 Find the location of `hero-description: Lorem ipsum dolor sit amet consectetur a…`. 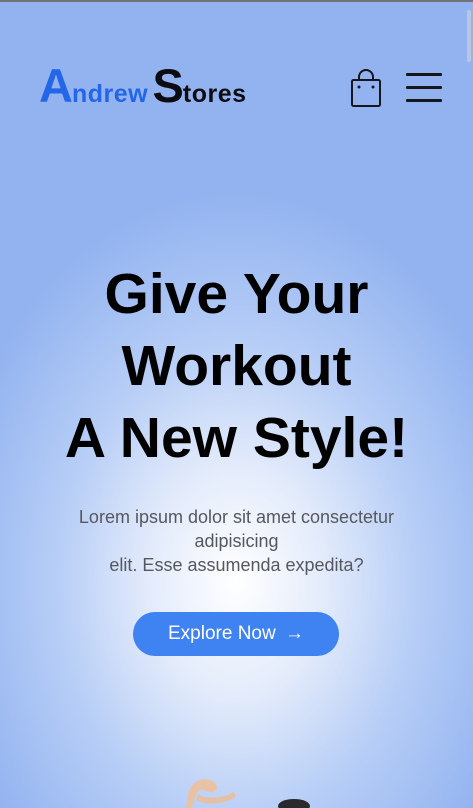

hero-description: Lorem ipsum dolor sit amet consectetur a… is located at coordinates (236, 541).